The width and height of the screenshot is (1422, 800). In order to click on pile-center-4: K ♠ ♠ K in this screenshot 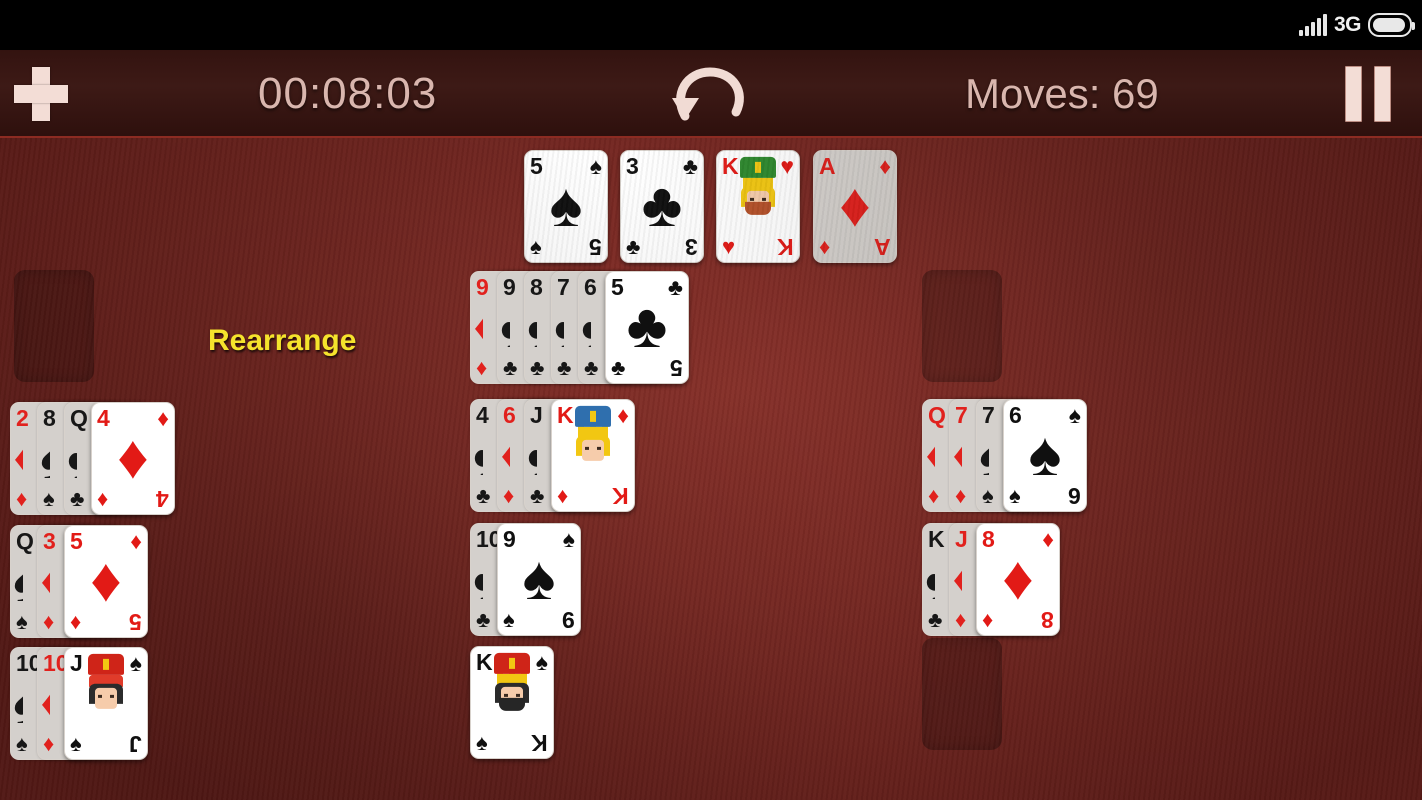, I will do `click(512, 702)`.